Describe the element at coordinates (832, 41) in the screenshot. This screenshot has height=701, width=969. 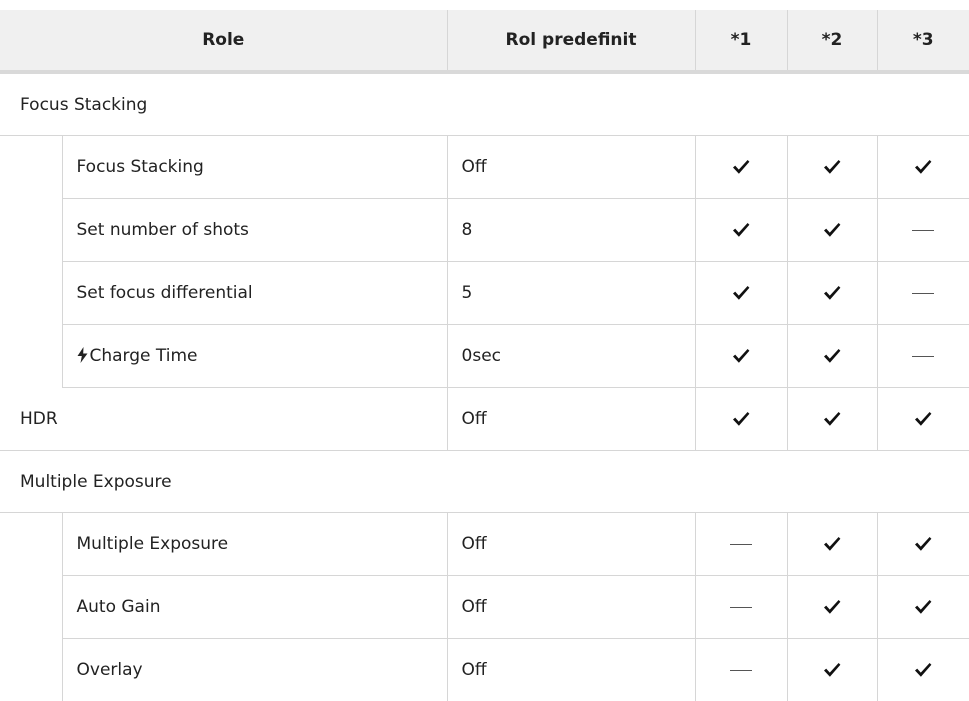
I see `header-col2: *2` at that location.